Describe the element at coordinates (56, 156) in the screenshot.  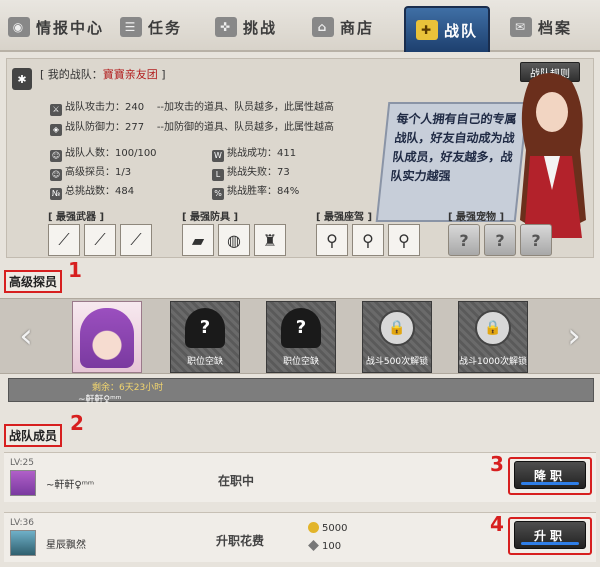
I see `person-icon: ☺` at that location.